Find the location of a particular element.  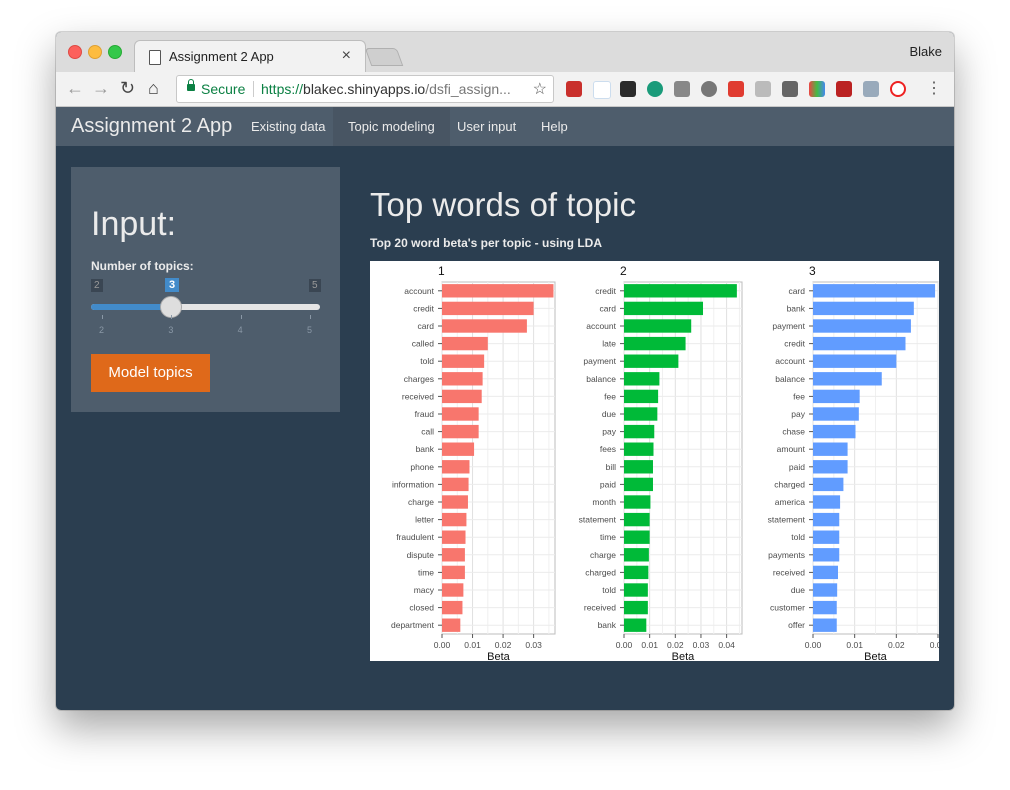

opera-extension-icon is located at coordinates (898, 89).